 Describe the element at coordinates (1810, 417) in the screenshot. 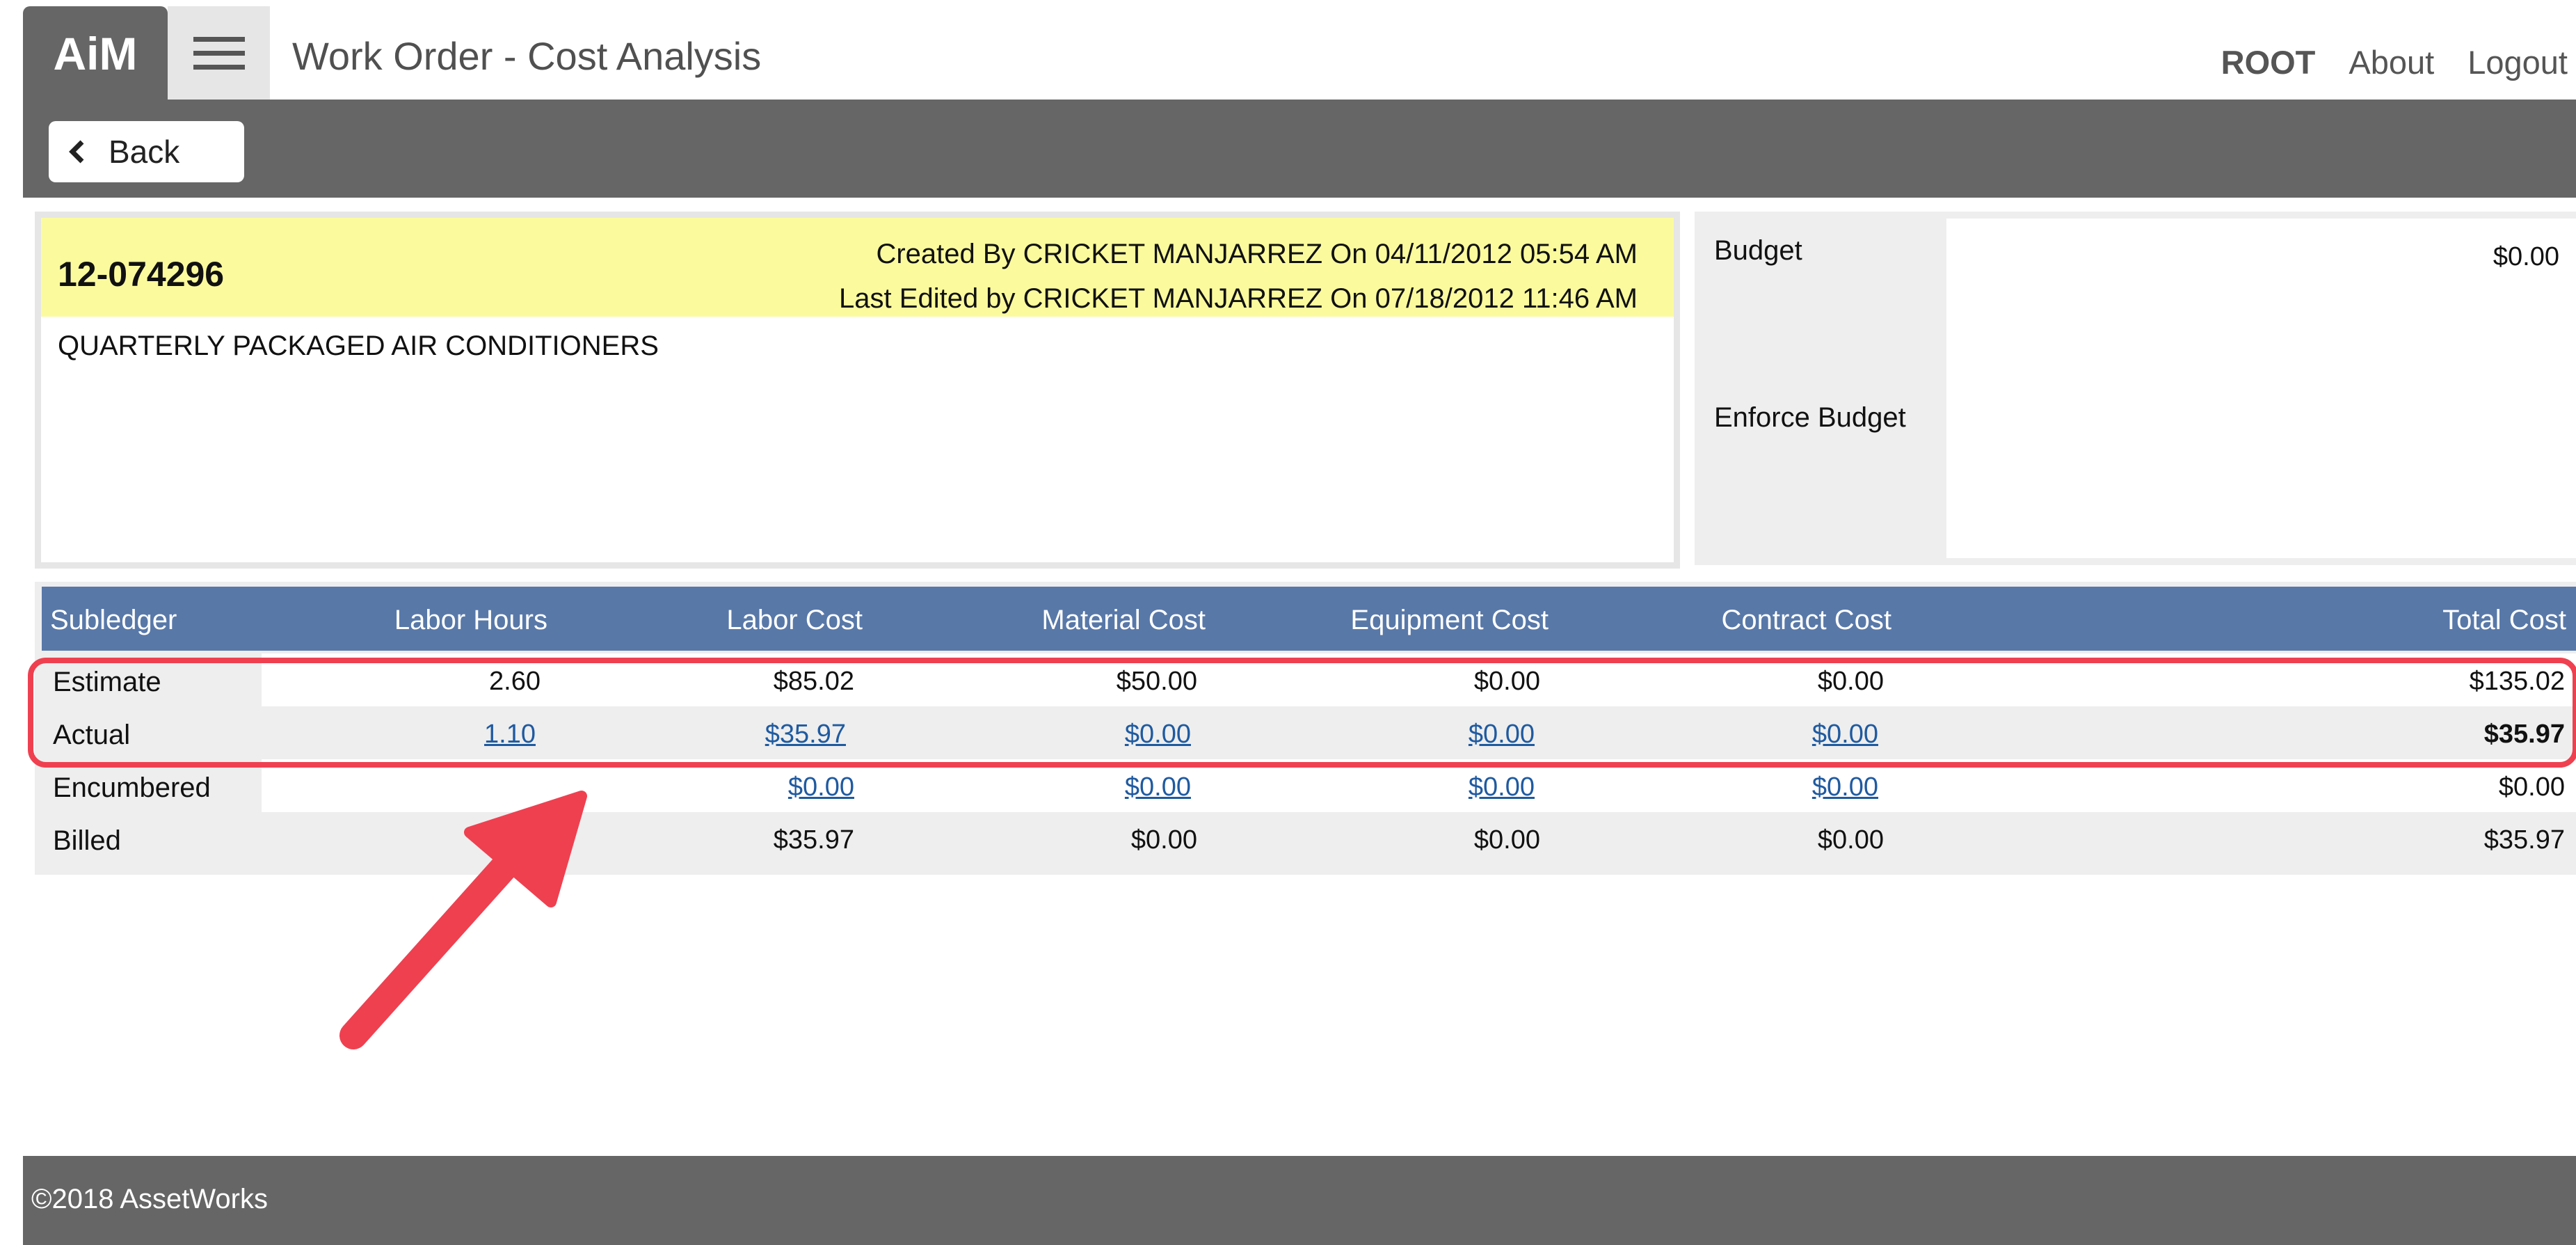

I see `enforce-budget-label: Enforce Budget` at that location.